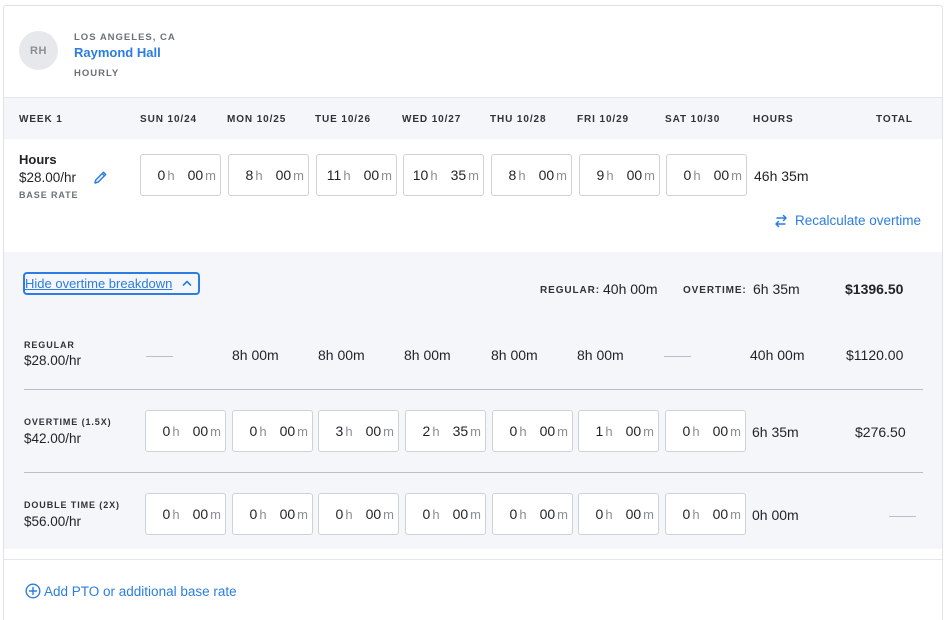 The width and height of the screenshot is (947, 620). What do you see at coordinates (341, 355) in the screenshot?
I see `regular-day-tue: 8h 00m` at bounding box center [341, 355].